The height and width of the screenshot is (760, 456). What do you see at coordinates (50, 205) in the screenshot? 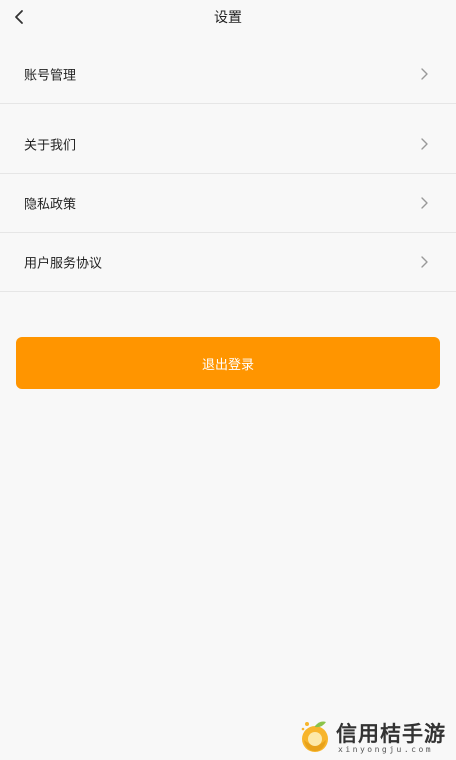
I see `menu-item-label: 隐私政策` at bounding box center [50, 205].